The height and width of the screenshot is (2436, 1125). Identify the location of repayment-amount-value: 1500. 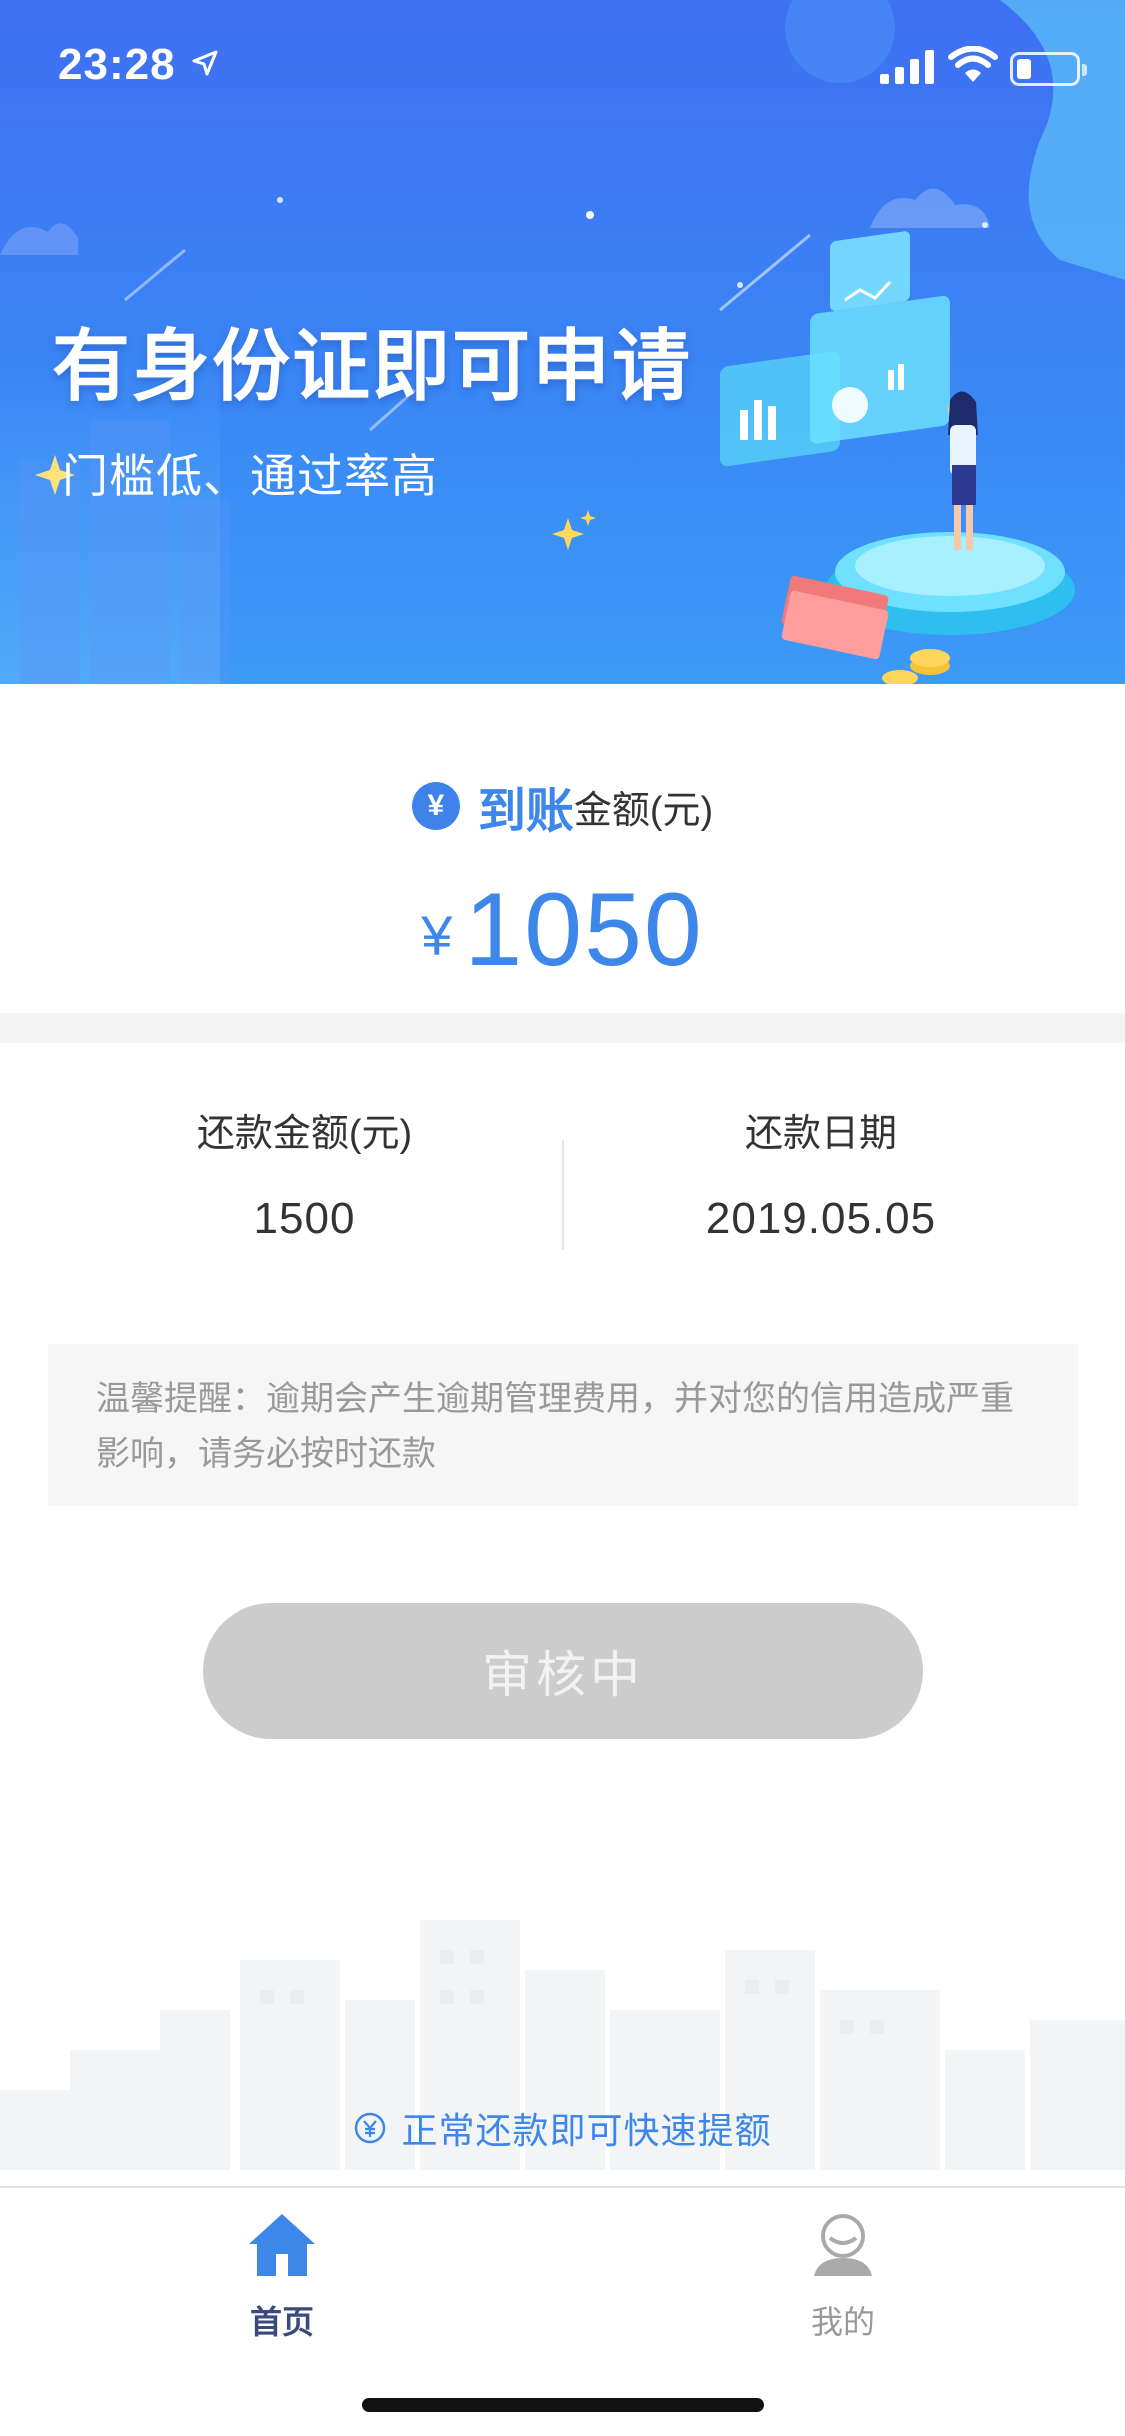
(304, 1218).